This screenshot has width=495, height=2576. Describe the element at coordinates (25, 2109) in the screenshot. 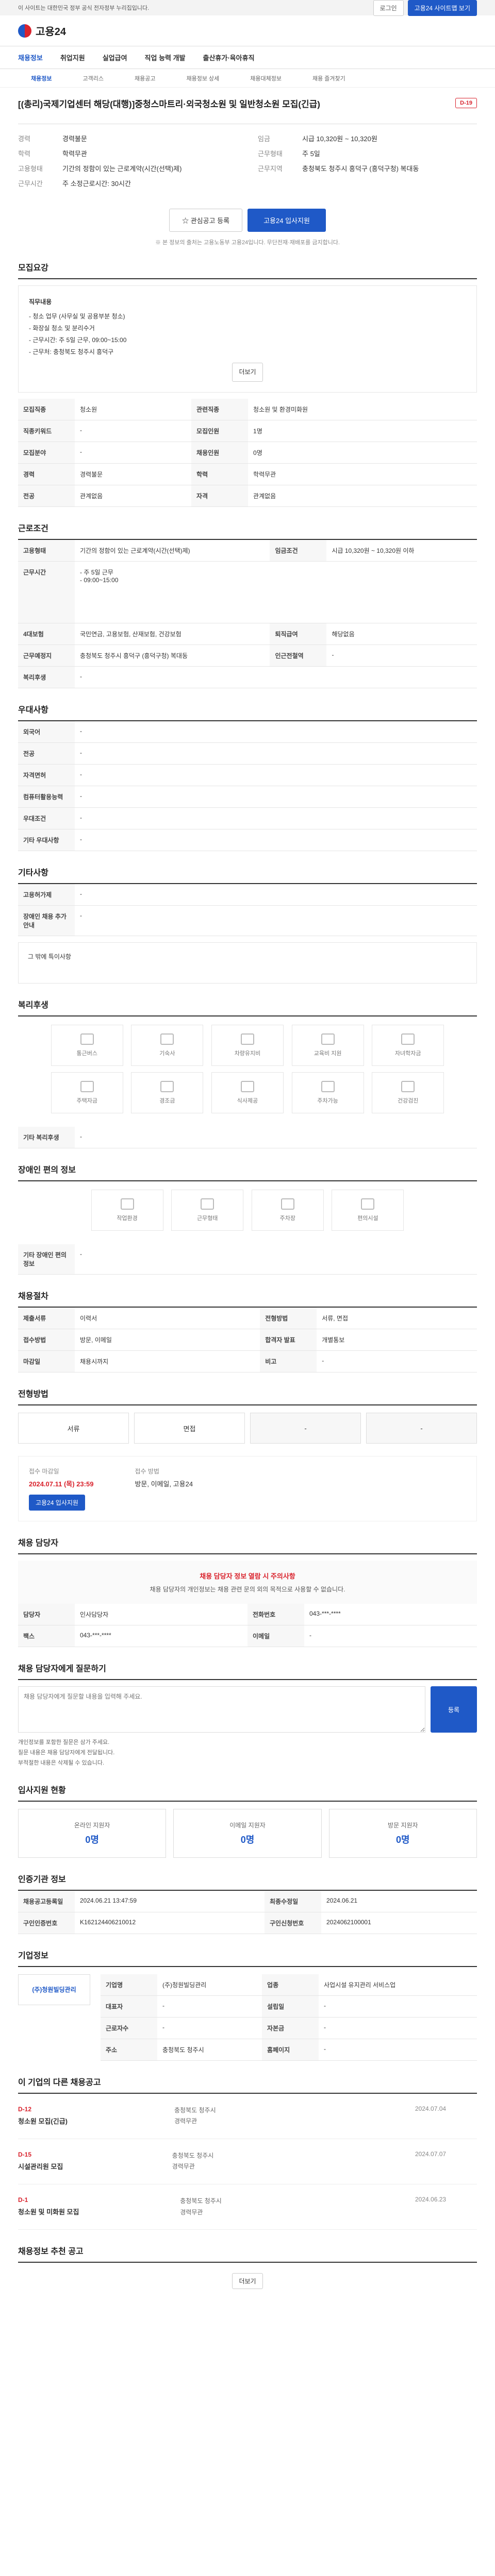

I see `dday-badge: D-12` at that location.